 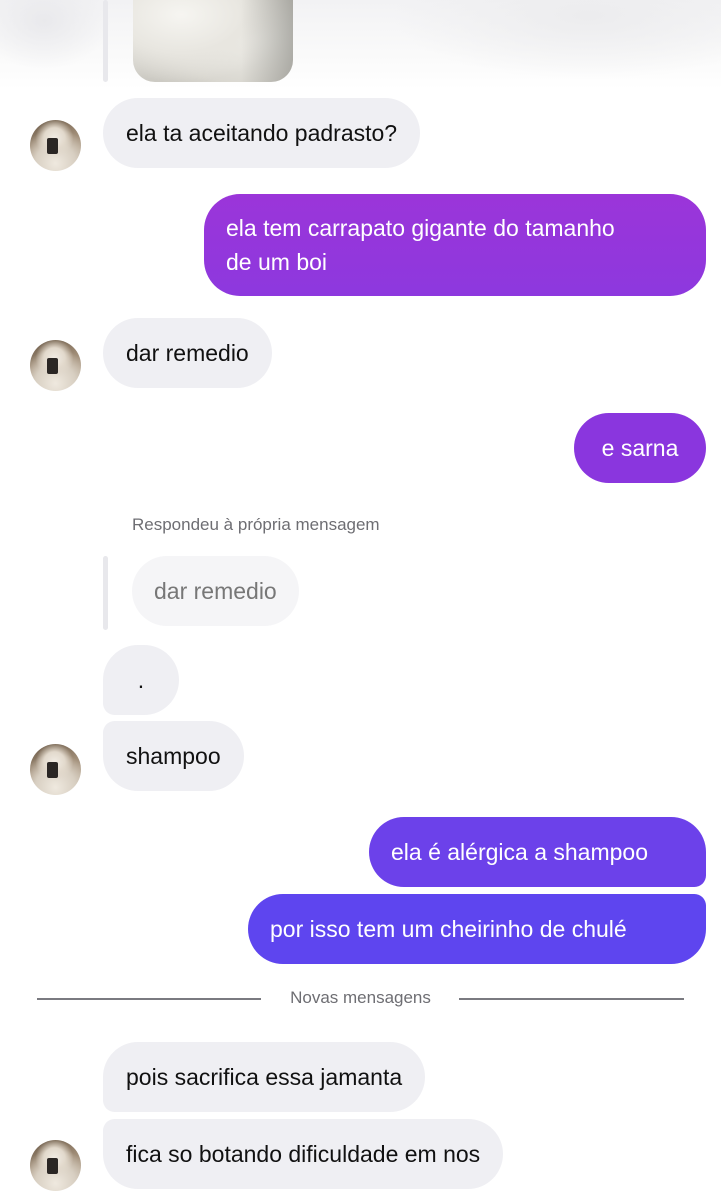 I want to click on shared-photo-thumbnail, so click(x=213, y=41).